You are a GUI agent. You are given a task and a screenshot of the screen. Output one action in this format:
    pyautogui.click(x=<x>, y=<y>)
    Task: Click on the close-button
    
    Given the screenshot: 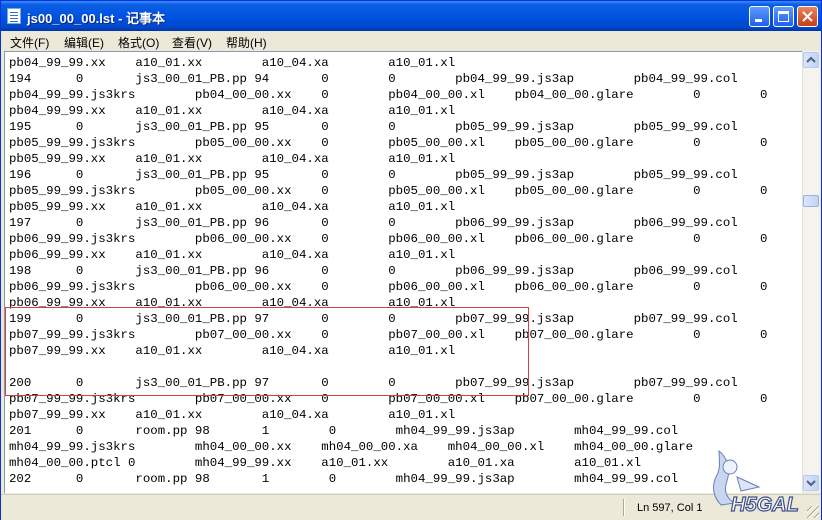 What is the action you would take?
    pyautogui.click(x=807, y=16)
    